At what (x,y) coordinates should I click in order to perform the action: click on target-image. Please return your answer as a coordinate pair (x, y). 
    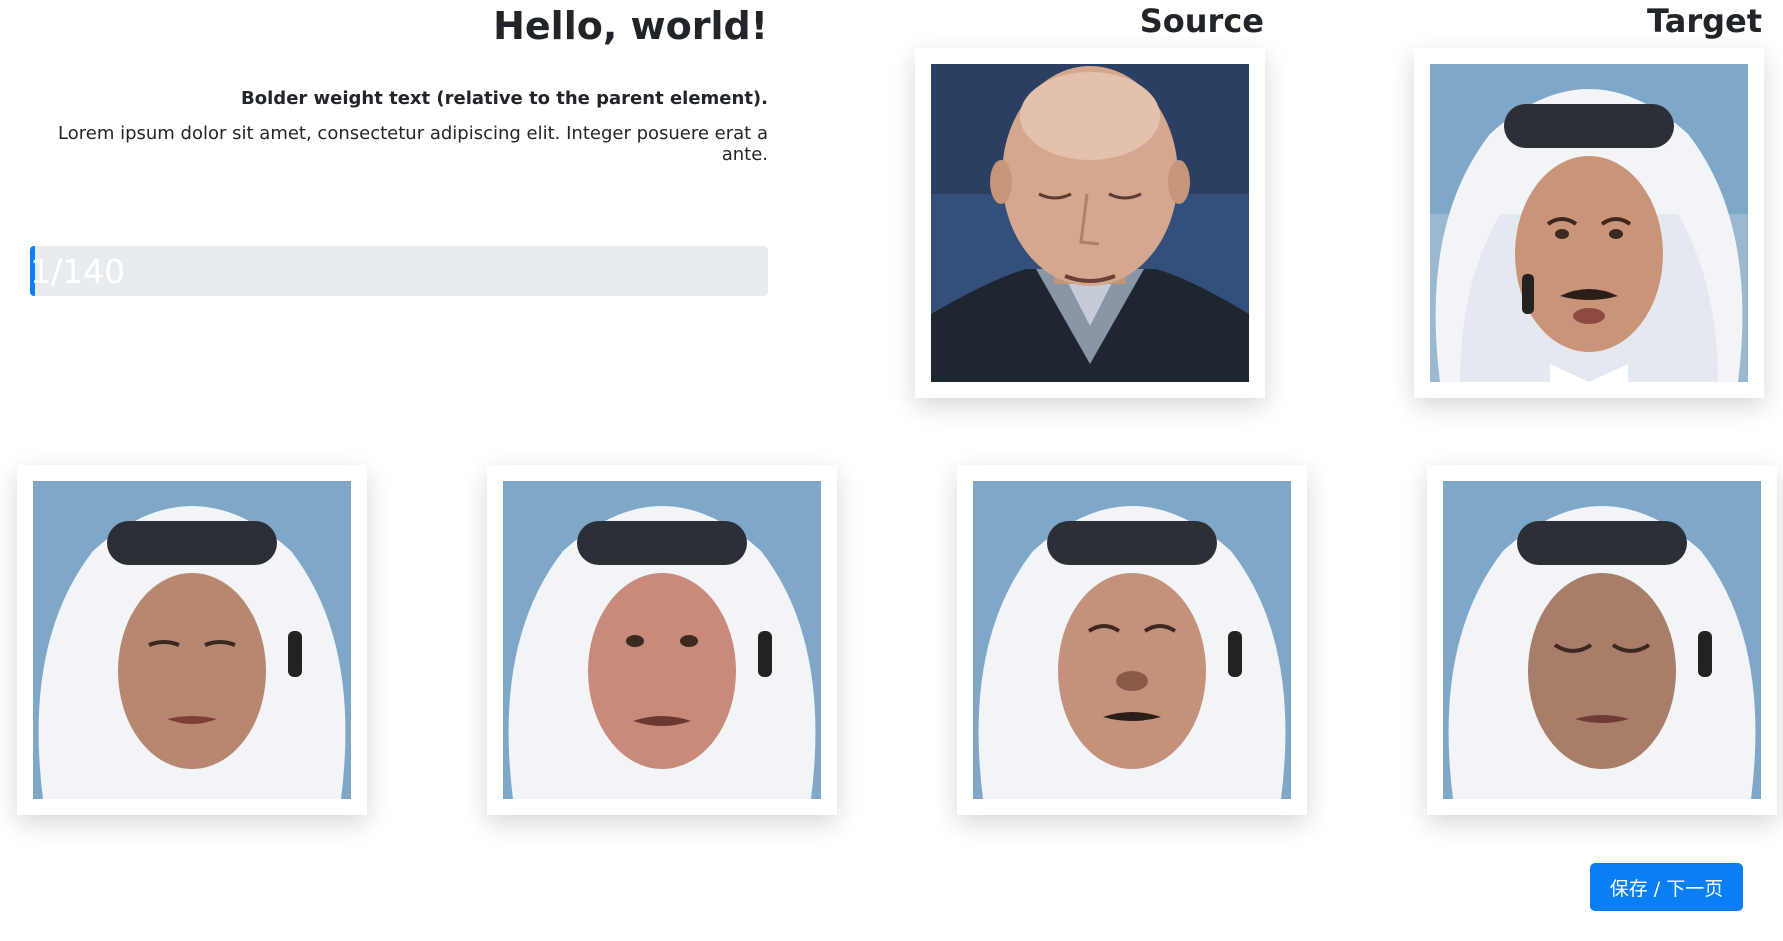
    Looking at the image, I should click on (1589, 223).